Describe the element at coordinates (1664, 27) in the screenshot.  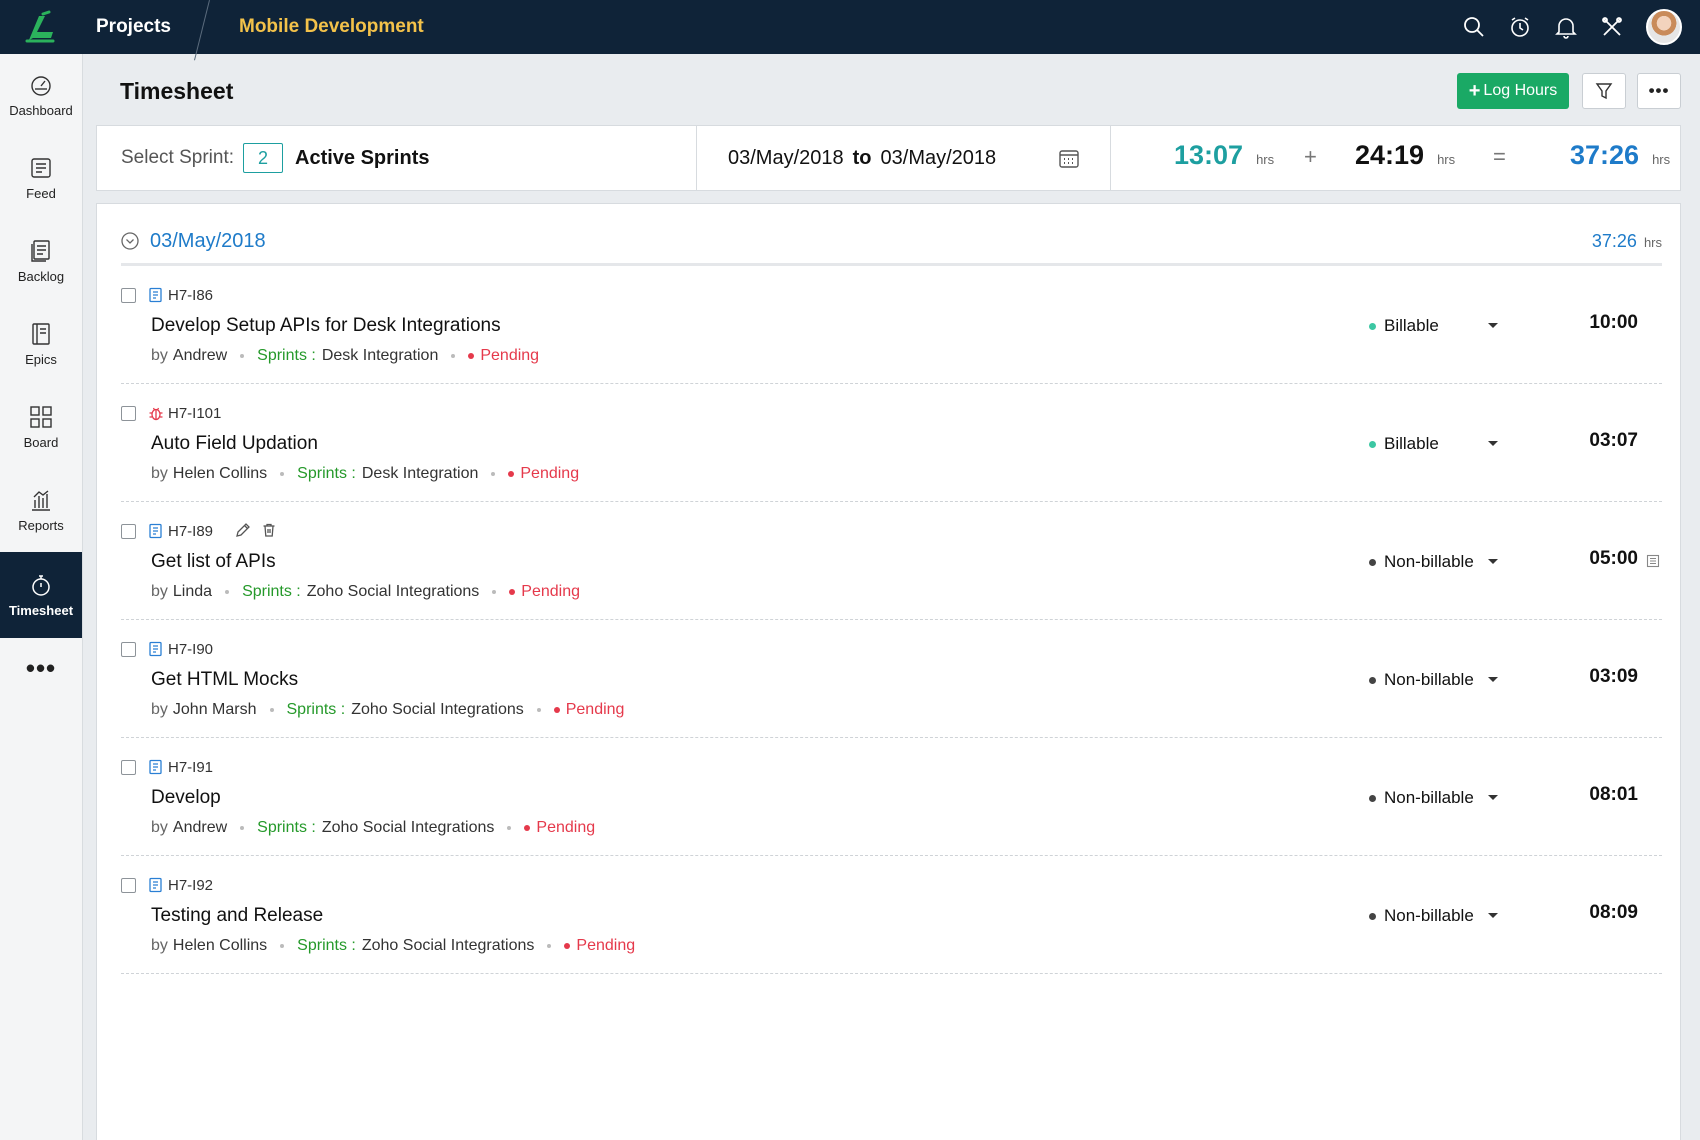
I see `user-avatar` at that location.